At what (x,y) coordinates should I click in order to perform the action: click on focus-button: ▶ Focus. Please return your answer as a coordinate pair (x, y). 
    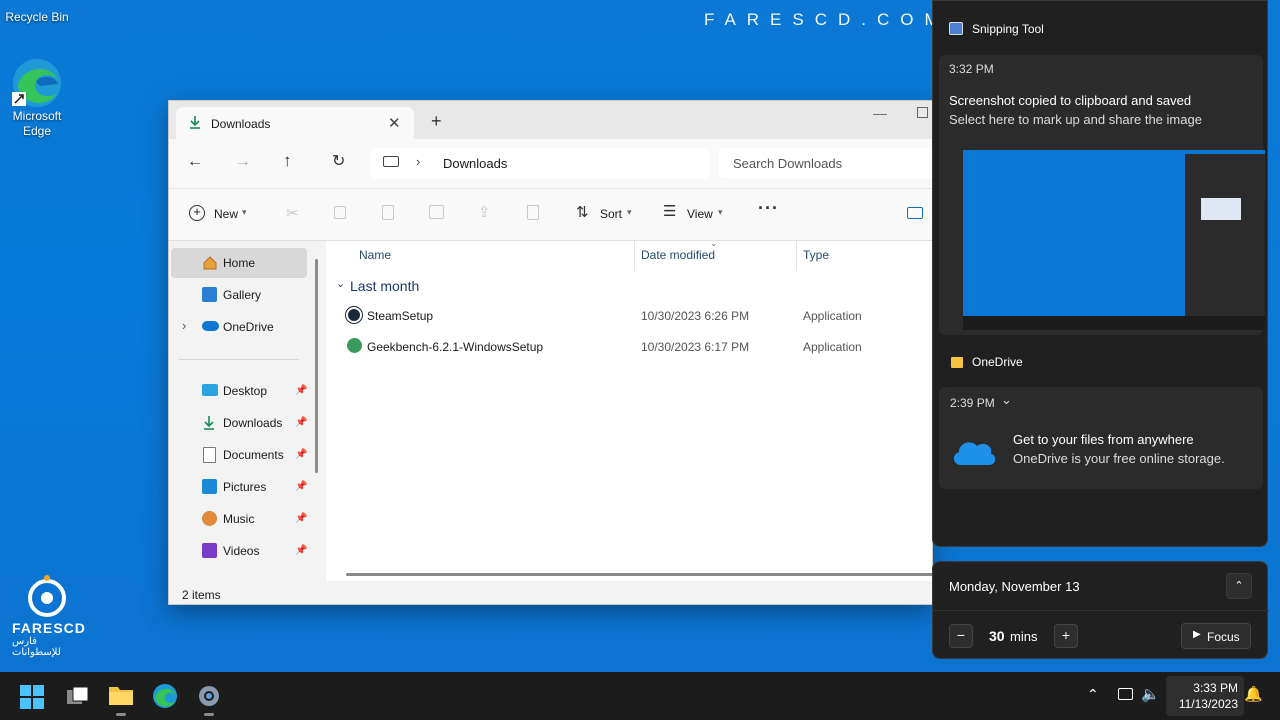
    Looking at the image, I should click on (1216, 636).